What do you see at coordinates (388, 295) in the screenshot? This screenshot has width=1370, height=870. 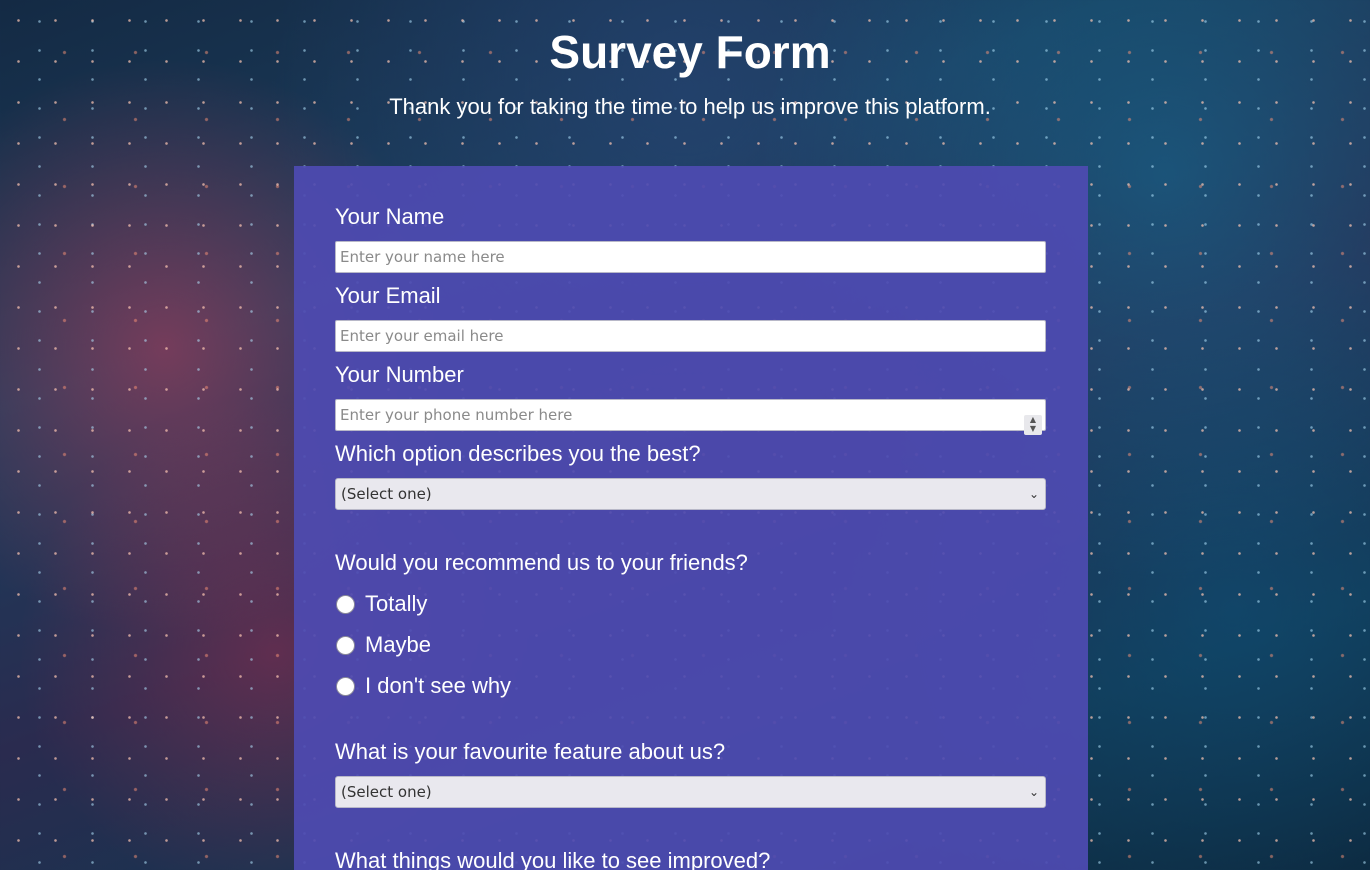 I see `email-label: Your Email` at bounding box center [388, 295].